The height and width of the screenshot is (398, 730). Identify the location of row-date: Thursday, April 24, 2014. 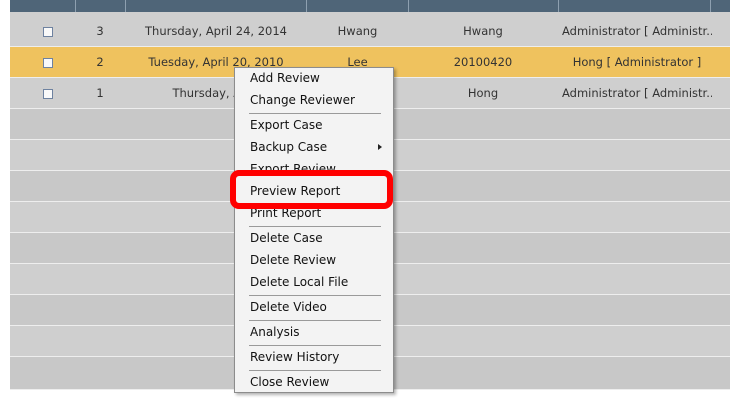
(216, 31).